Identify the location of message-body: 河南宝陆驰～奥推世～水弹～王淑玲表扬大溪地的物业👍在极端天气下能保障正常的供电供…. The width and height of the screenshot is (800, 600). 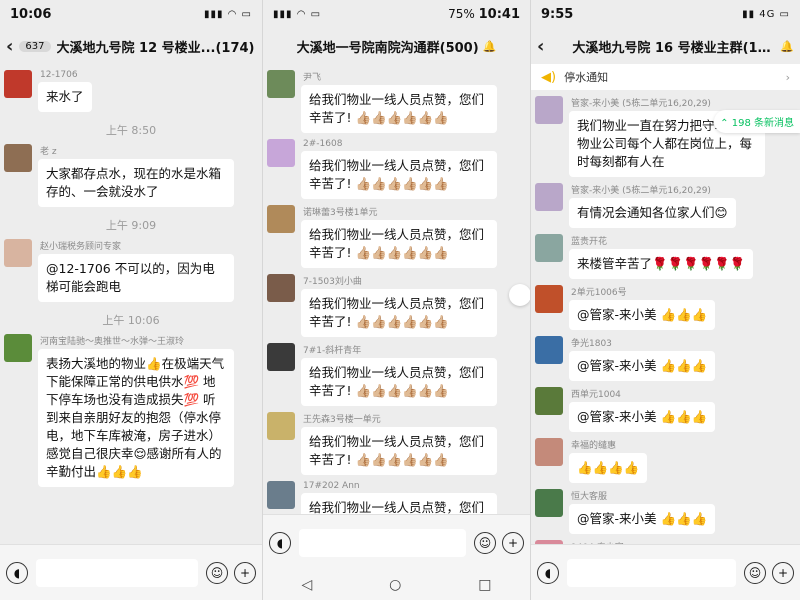
(136, 410).